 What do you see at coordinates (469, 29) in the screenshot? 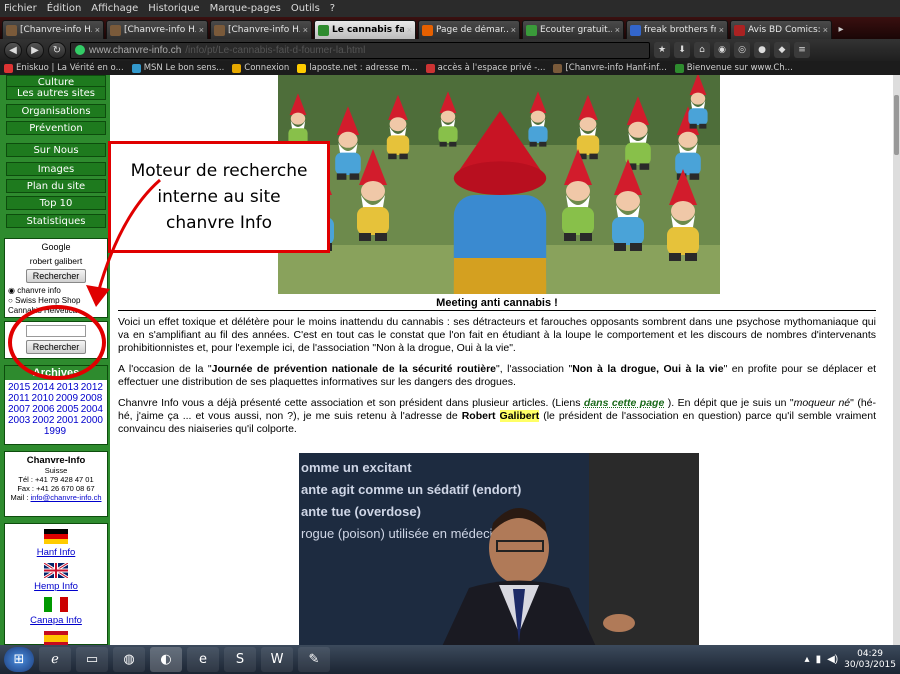
I see `tab-4: Page de démar... ×` at bounding box center [469, 29].